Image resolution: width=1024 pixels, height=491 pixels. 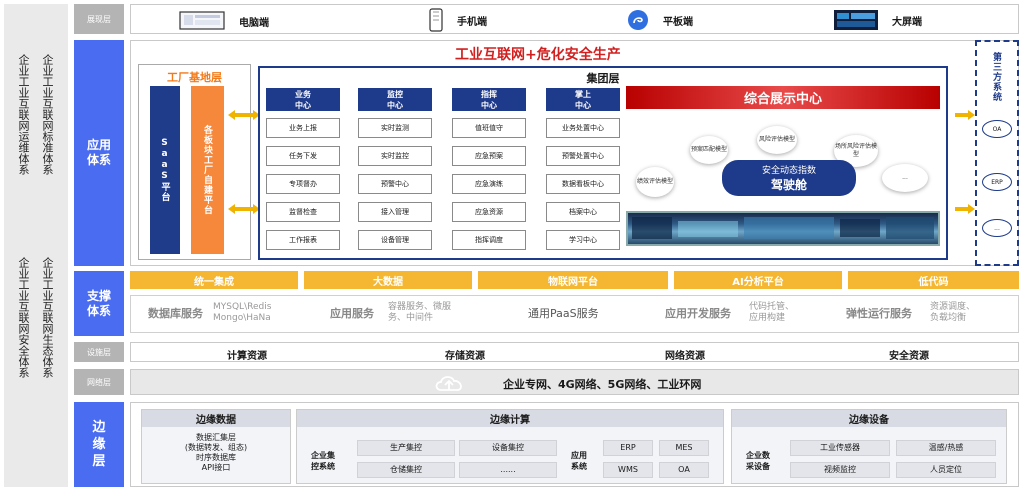 What do you see at coordinates (303, 156) in the screenshot?
I see `column-0-item-1: 任务下发` at bounding box center [303, 156].